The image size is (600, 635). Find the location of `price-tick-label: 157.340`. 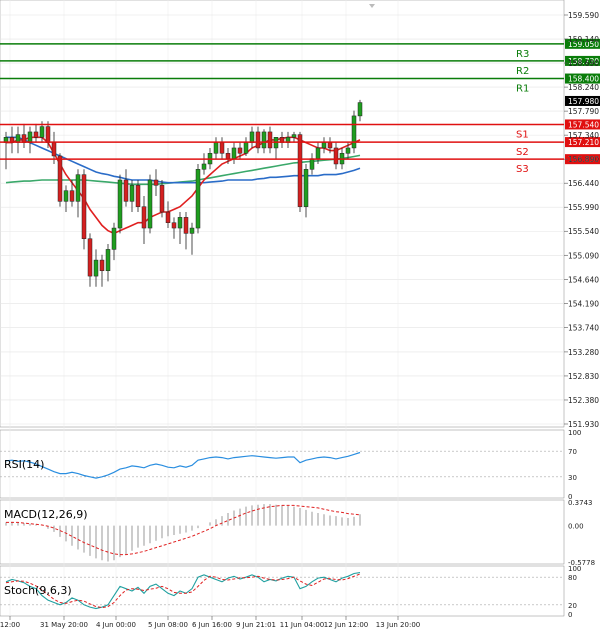

price-tick-label: 157.340 is located at coordinates (583, 135).